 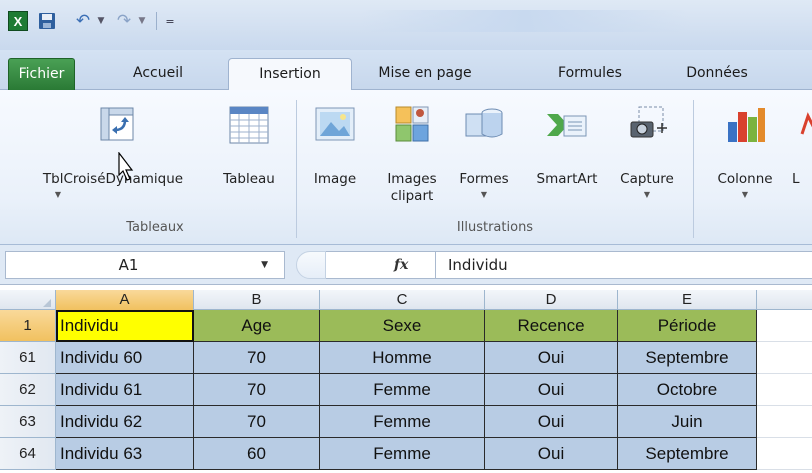 What do you see at coordinates (142, 21) in the screenshot?
I see `redo-dropdown-icon: ▼` at bounding box center [142, 21].